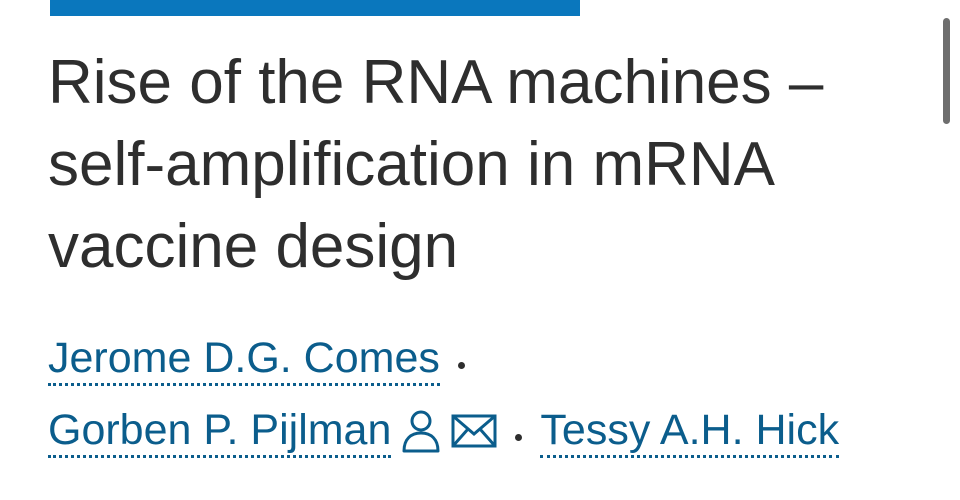 Image resolution: width=960 pixels, height=500 pixels. What do you see at coordinates (498, 359) in the screenshot?
I see `author-row: Jerome D.G. Comes` at bounding box center [498, 359].